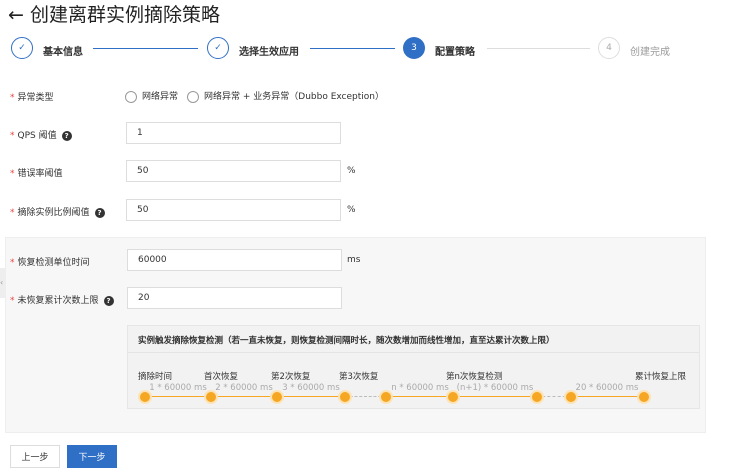 The image size is (746, 474). Describe the element at coordinates (41, 134) in the screenshot. I see `qps-label: * QPS 阈值?` at that location.